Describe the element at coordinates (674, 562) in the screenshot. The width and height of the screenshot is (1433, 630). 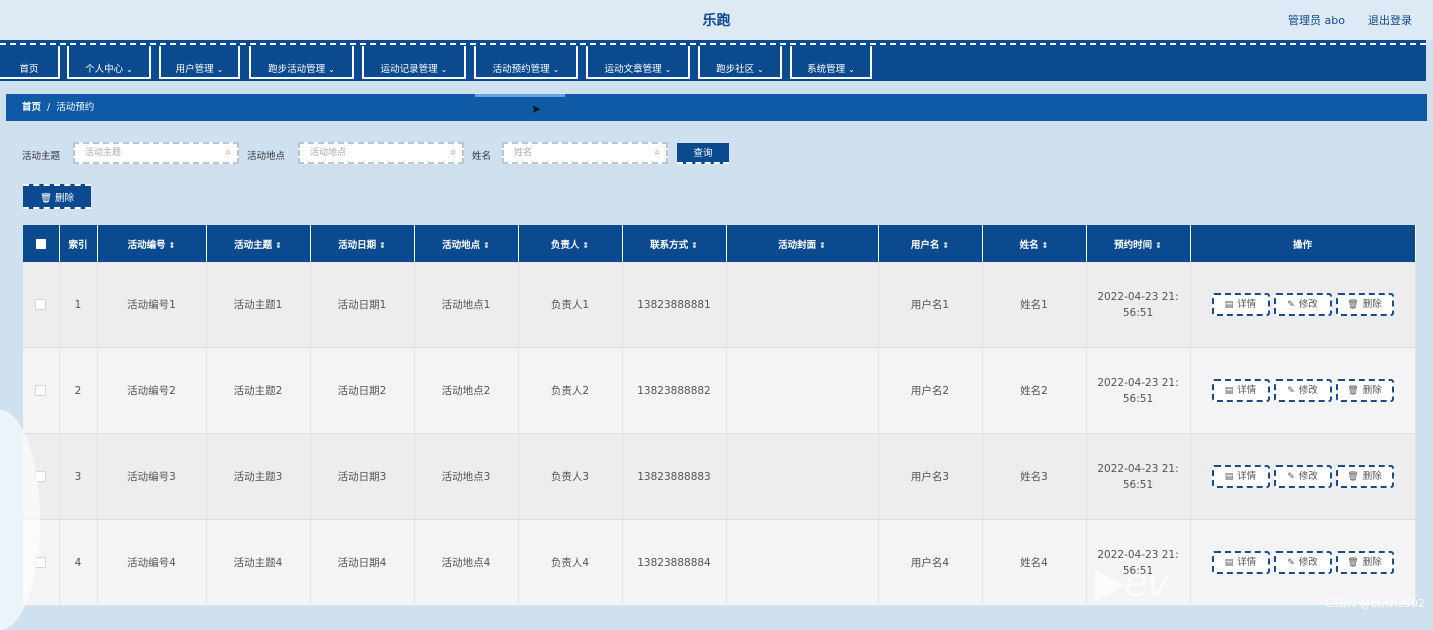
I see `cell-contact: 13823888884` at that location.